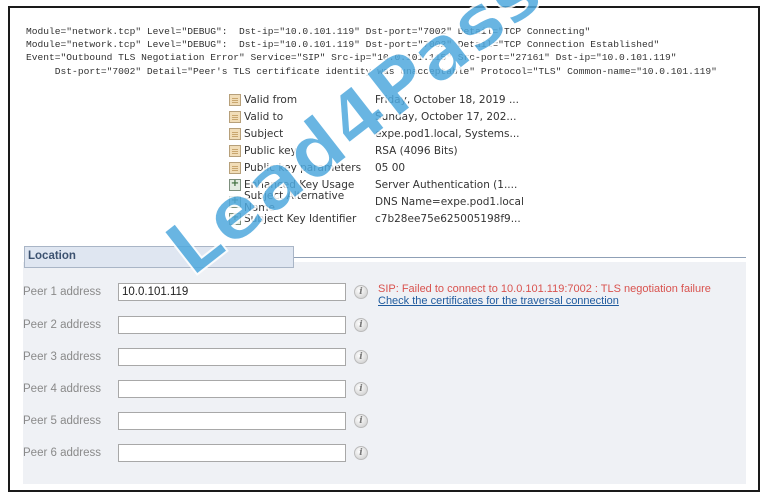  I want to click on cert-field-public-key: Public key RSA (4096 Bits), so click(376, 150).